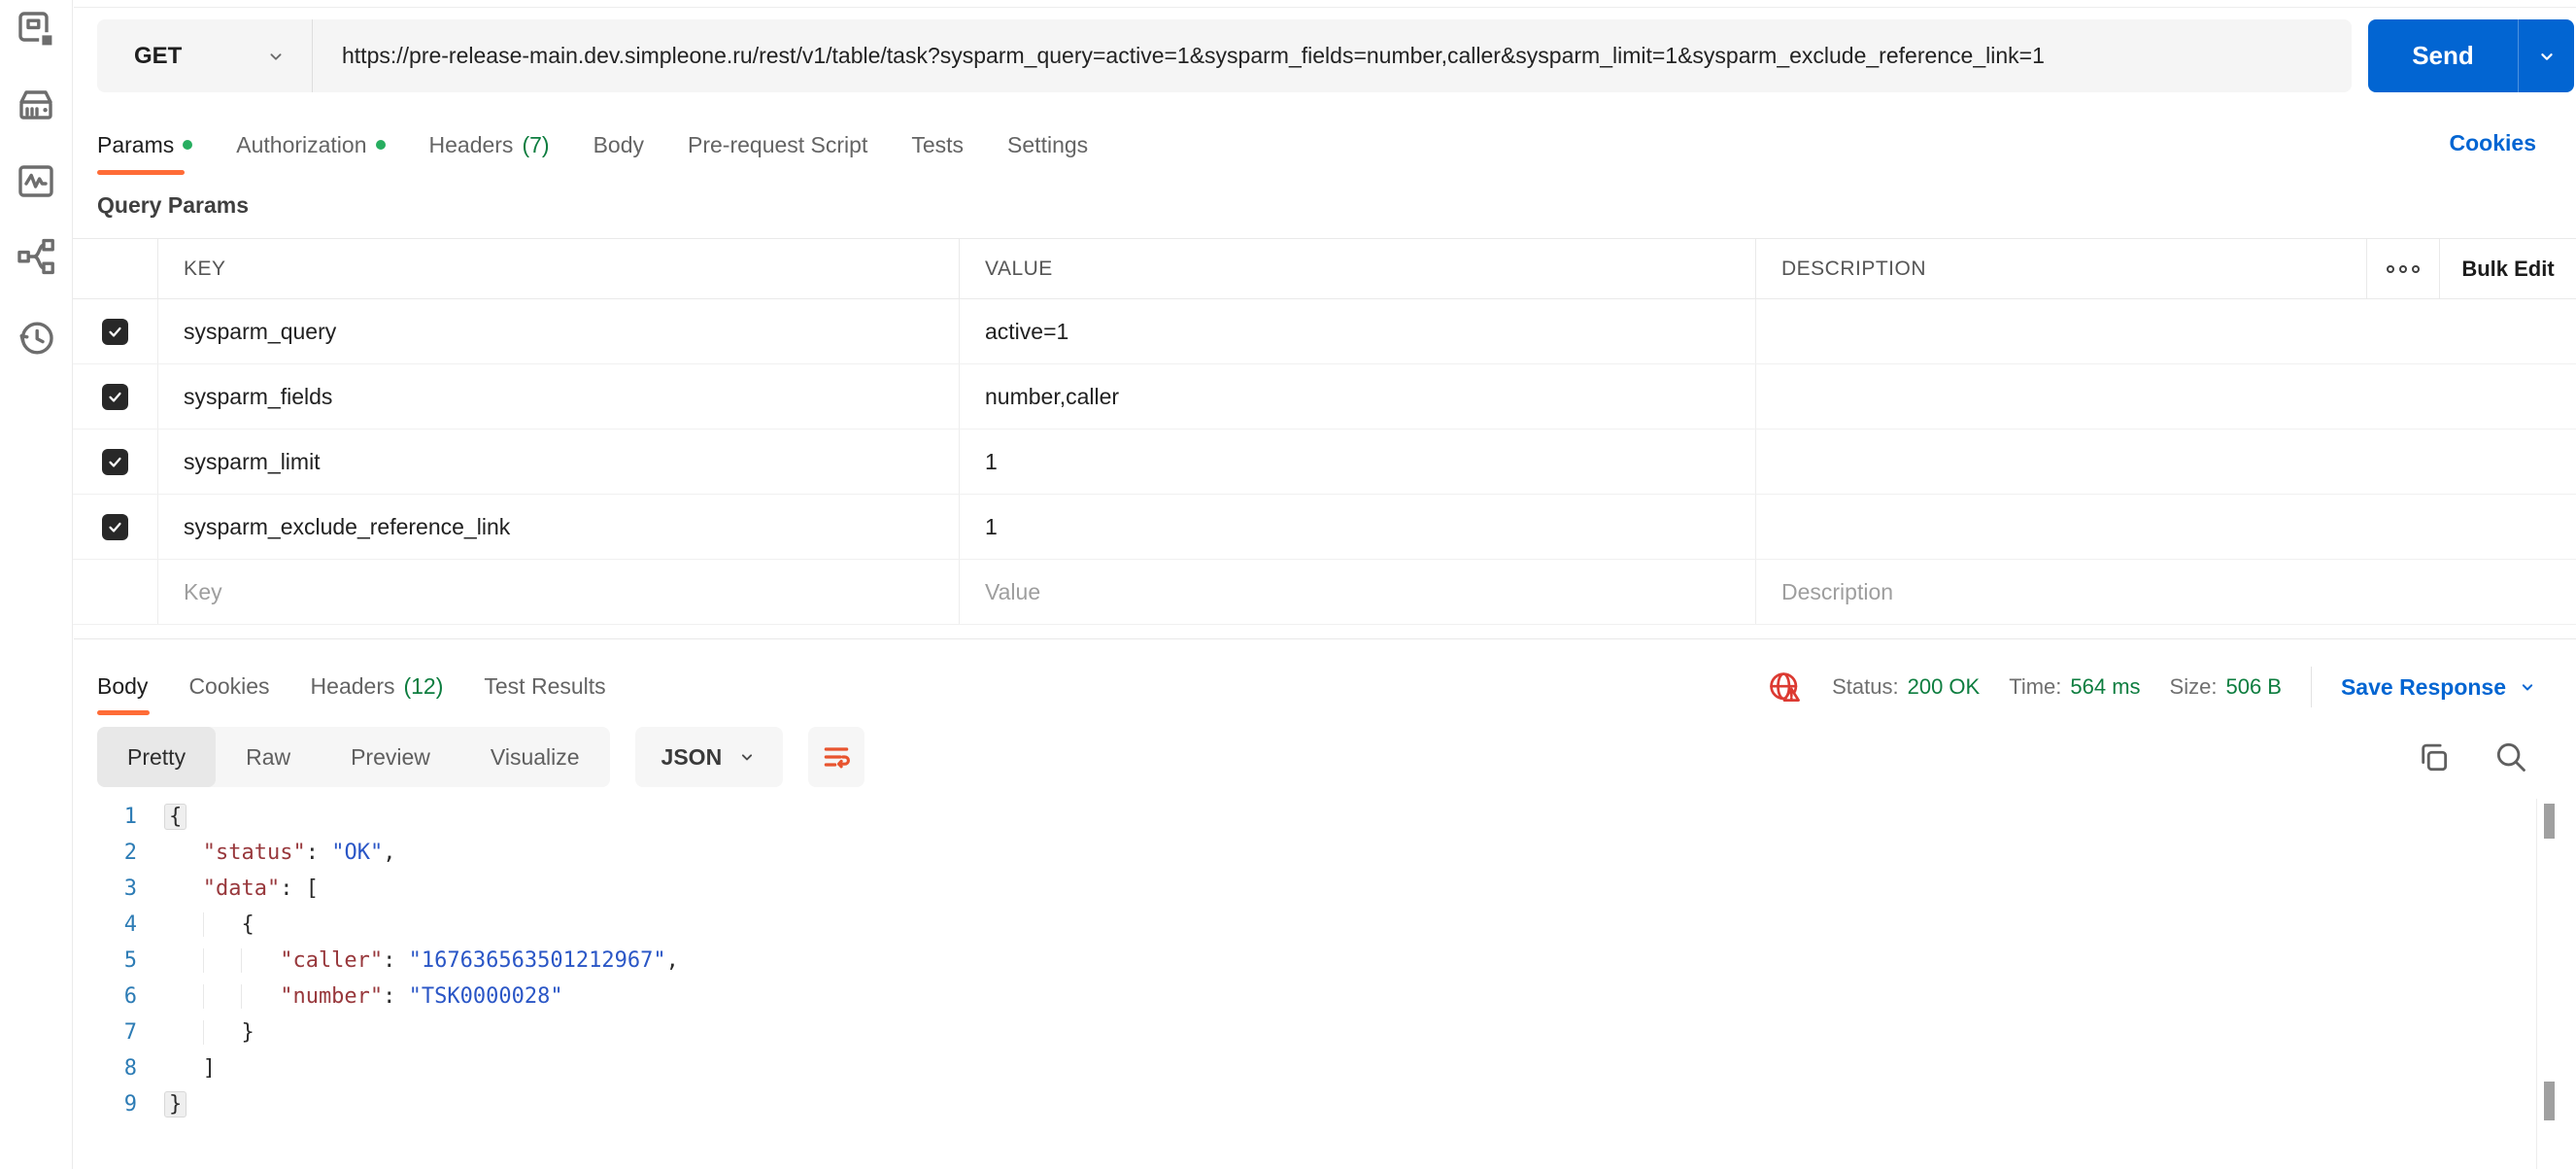 This screenshot has width=2576, height=1169. Describe the element at coordinates (2061, 268) in the screenshot. I see `column-header-description: DESCRIPTION` at that location.